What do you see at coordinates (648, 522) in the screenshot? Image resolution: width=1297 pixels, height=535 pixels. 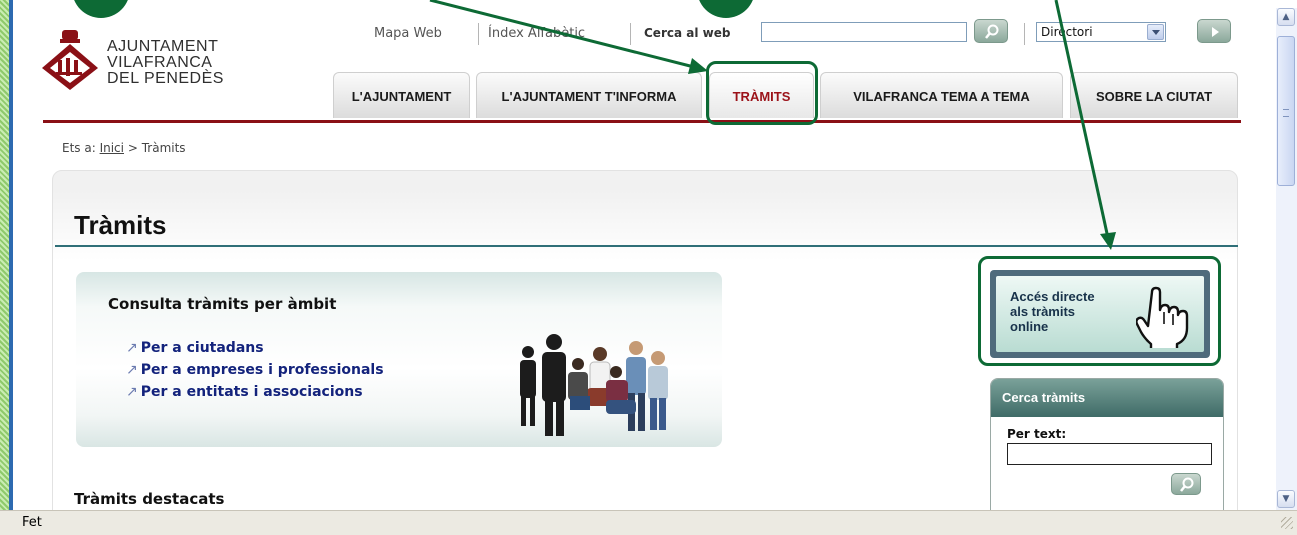 I see `status-bar: Fet` at bounding box center [648, 522].